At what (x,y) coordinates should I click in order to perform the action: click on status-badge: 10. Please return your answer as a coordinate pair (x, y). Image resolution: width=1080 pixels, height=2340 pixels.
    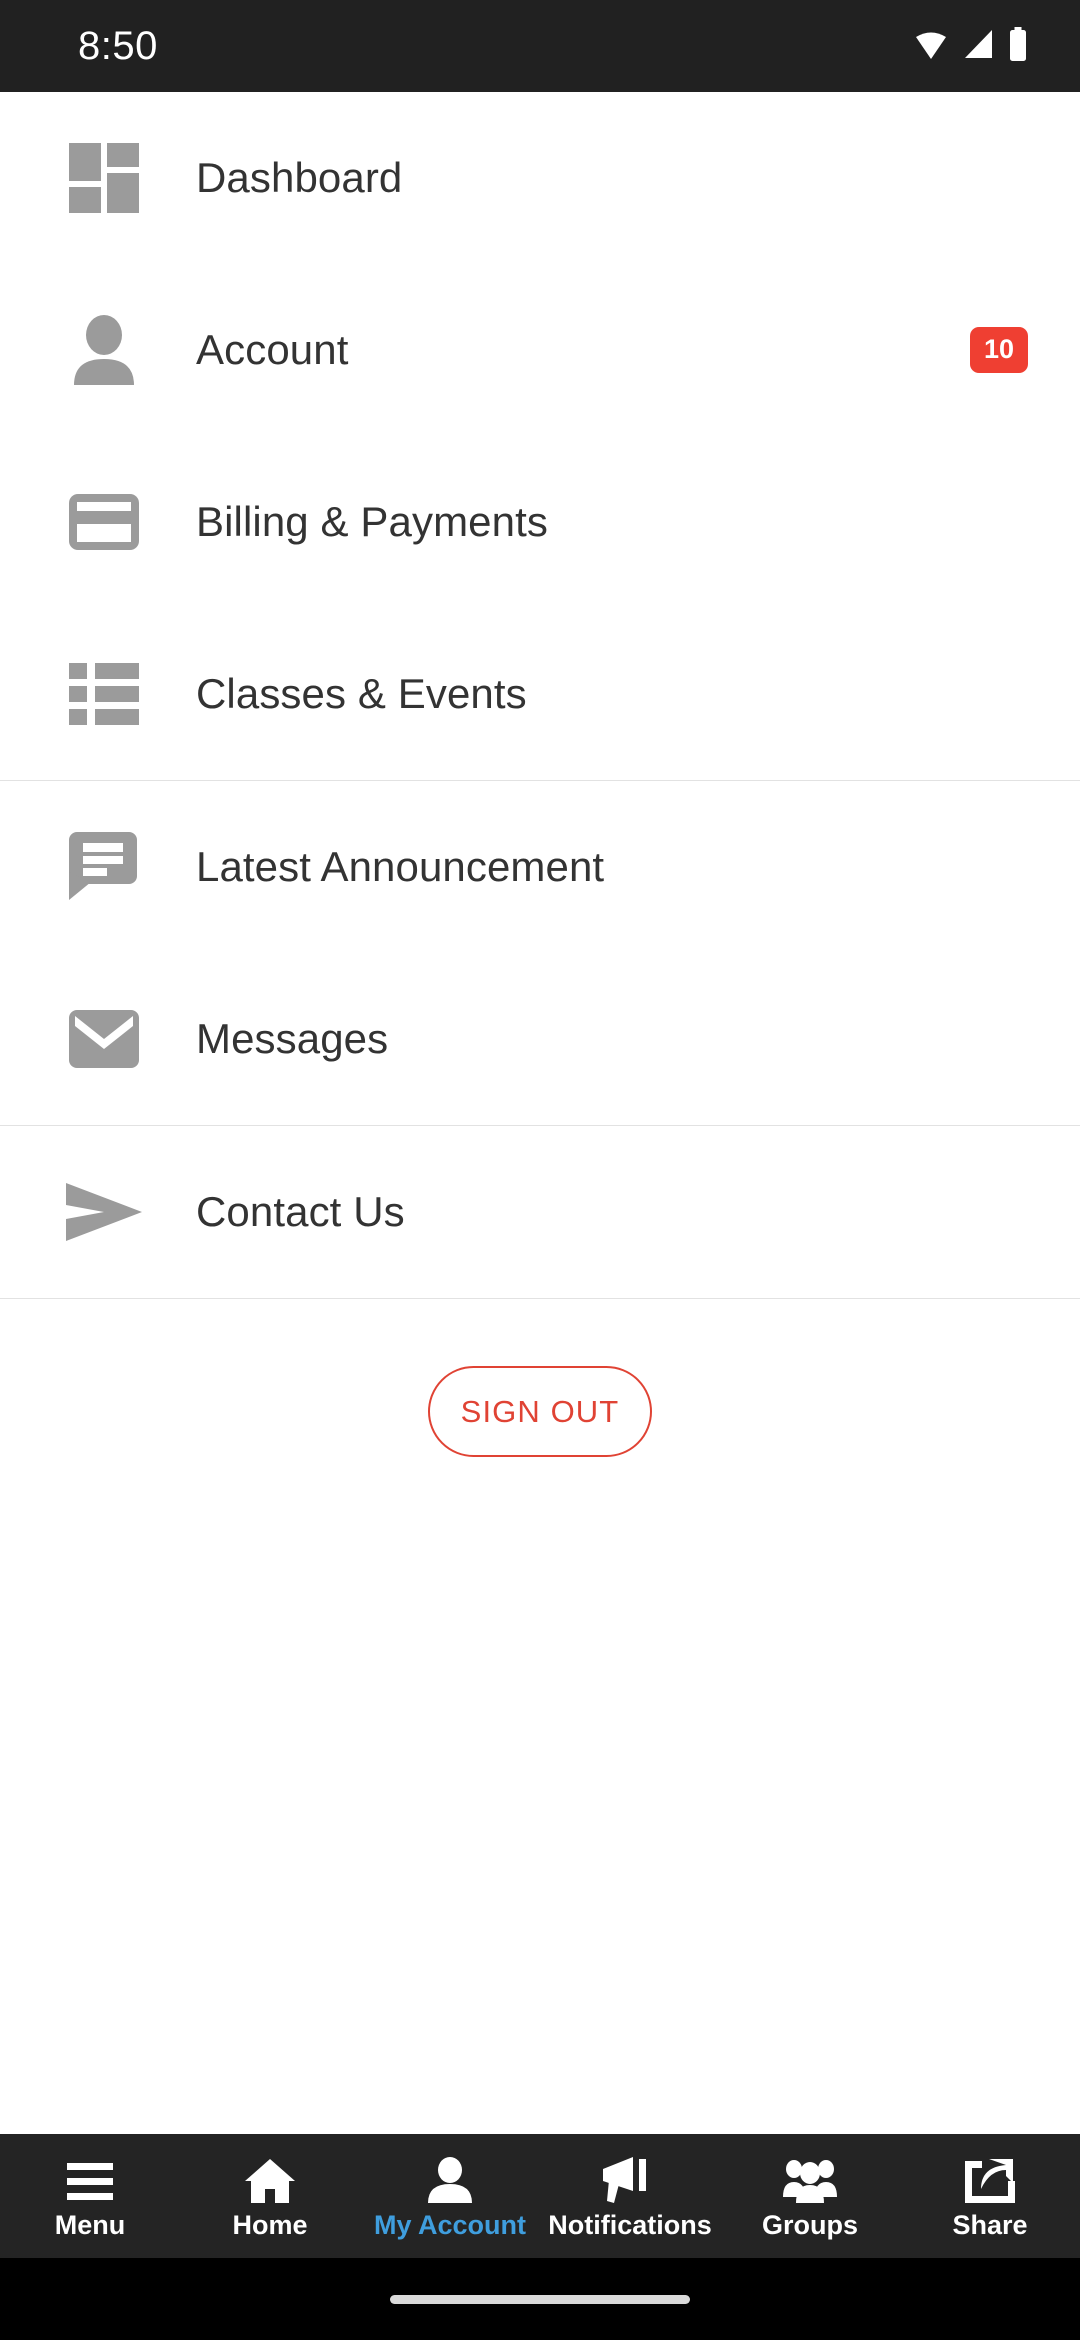
    Looking at the image, I should click on (998, 350).